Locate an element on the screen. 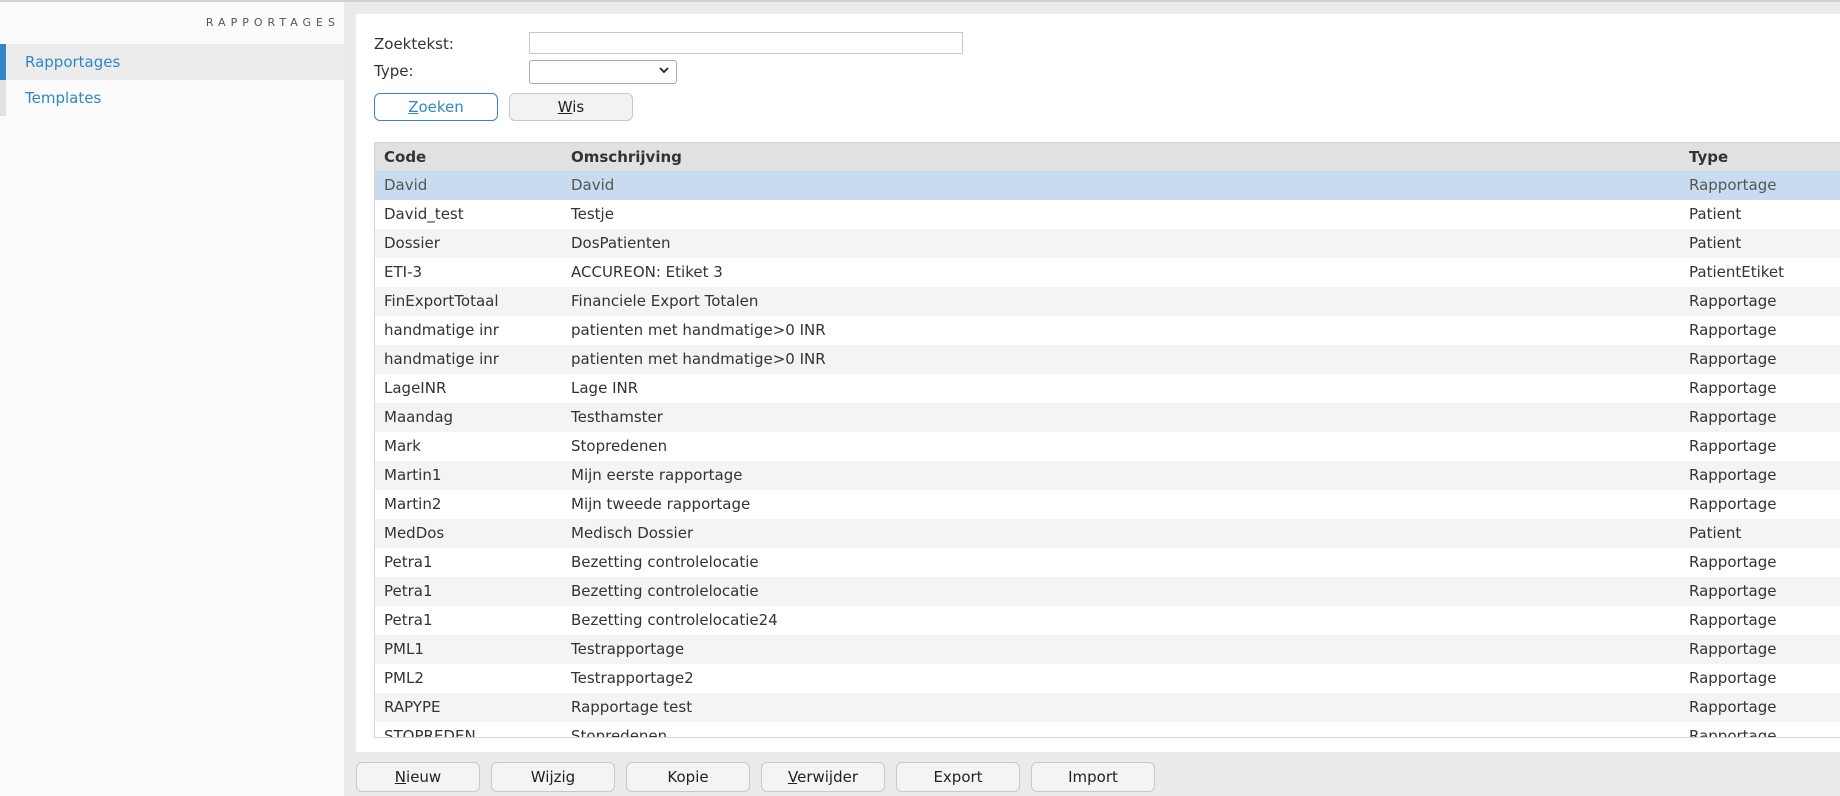 This screenshot has width=1840, height=796. cell-code: PML1 is located at coordinates (404, 649).